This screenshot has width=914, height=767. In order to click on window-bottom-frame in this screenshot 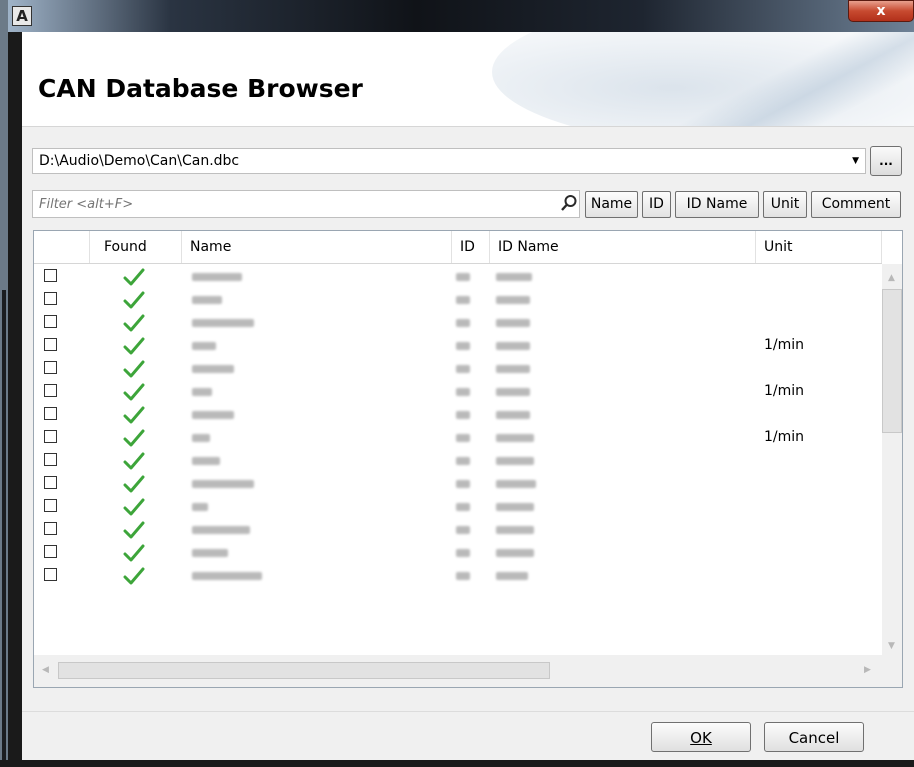, I will do `click(457, 763)`.